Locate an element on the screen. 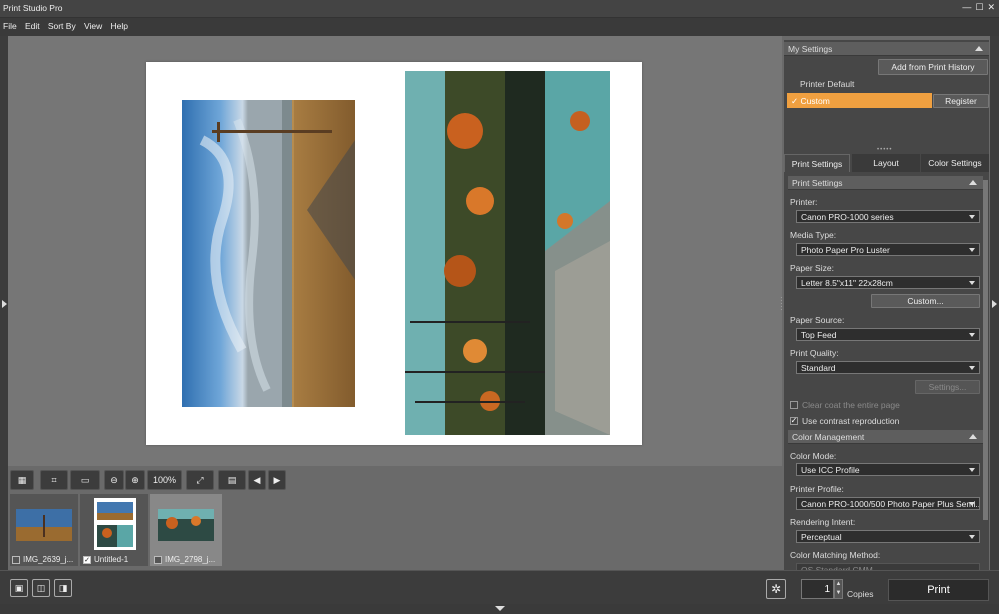  my-settings-header: My Settings is located at coordinates (886, 49).